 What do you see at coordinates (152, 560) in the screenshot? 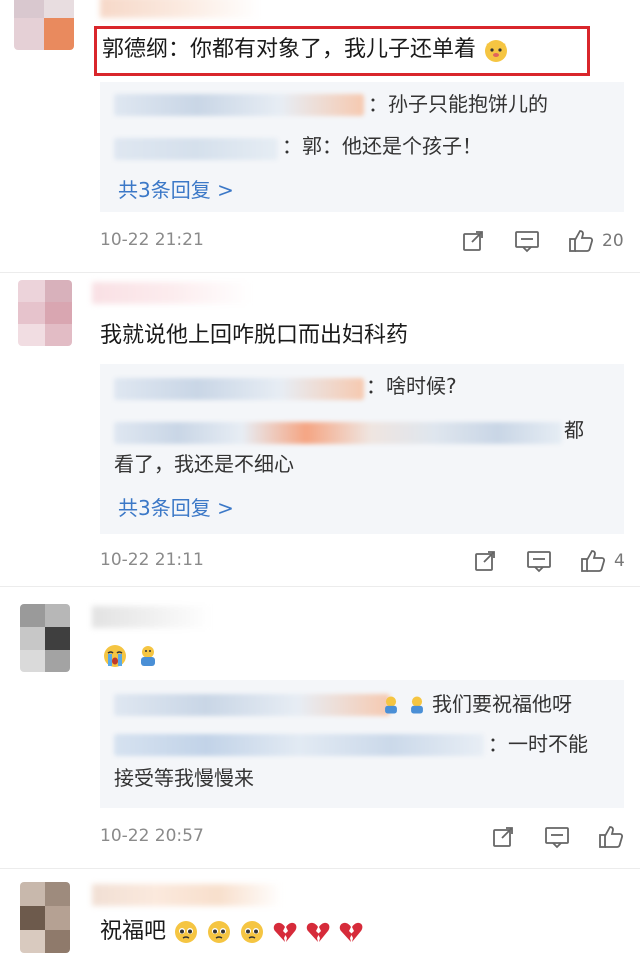
I see `timestamp: 10-22 21:11` at bounding box center [152, 560].